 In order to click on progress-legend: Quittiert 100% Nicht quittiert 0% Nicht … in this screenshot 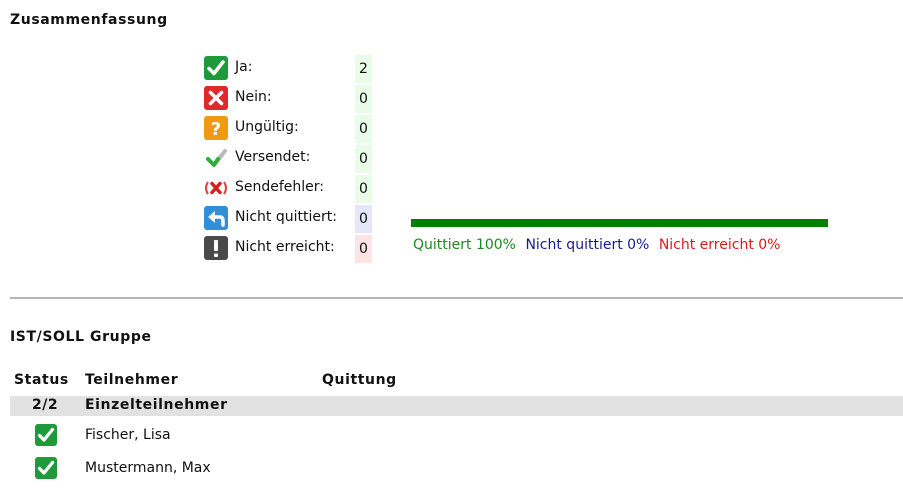, I will do `click(599, 245)`.